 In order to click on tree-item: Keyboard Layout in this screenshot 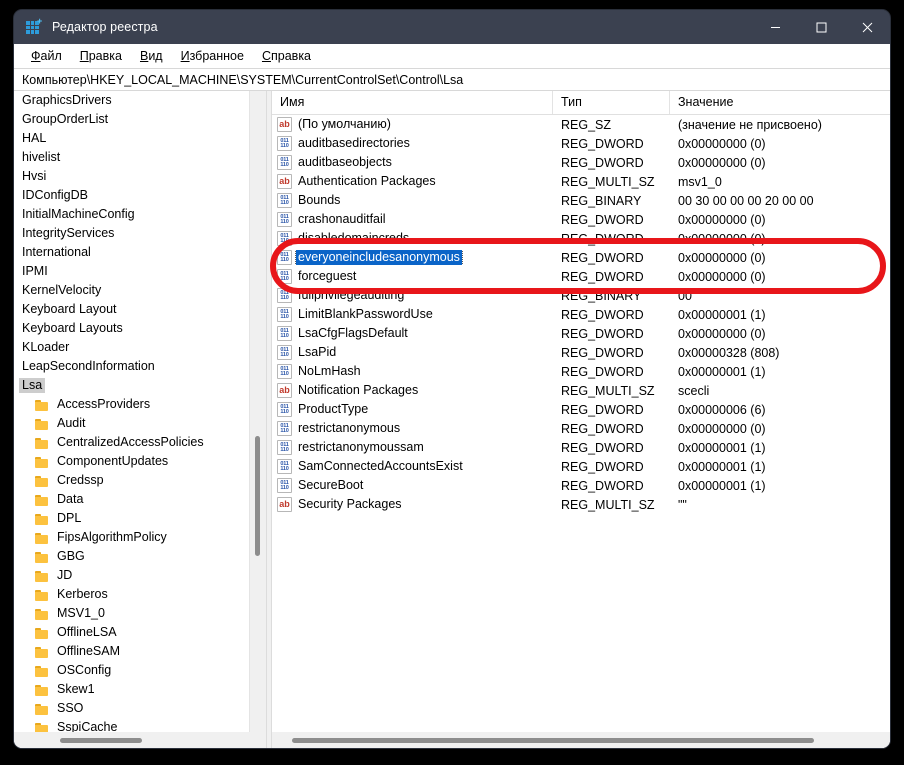, I will do `click(140, 309)`.